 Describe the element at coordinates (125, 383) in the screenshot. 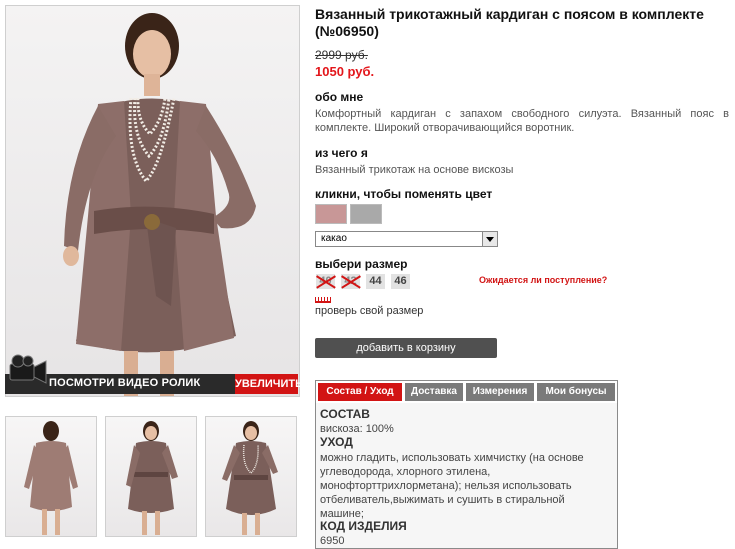

I see `video-label: ПОСМОТРИ ВИДЕО РОЛИК` at that location.